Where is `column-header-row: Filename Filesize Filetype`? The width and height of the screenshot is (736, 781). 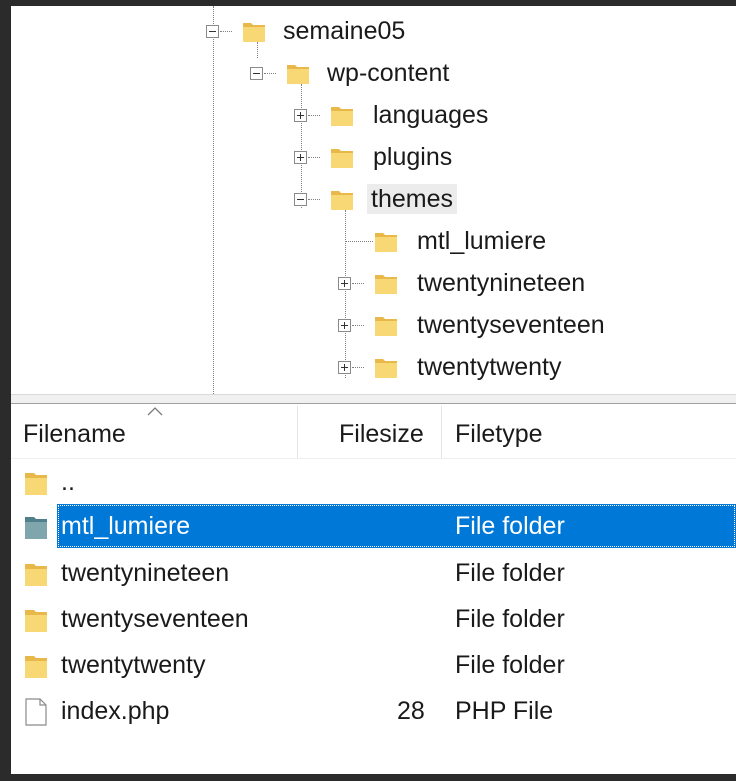
column-header-row: Filename Filesize Filetype is located at coordinates (373, 431).